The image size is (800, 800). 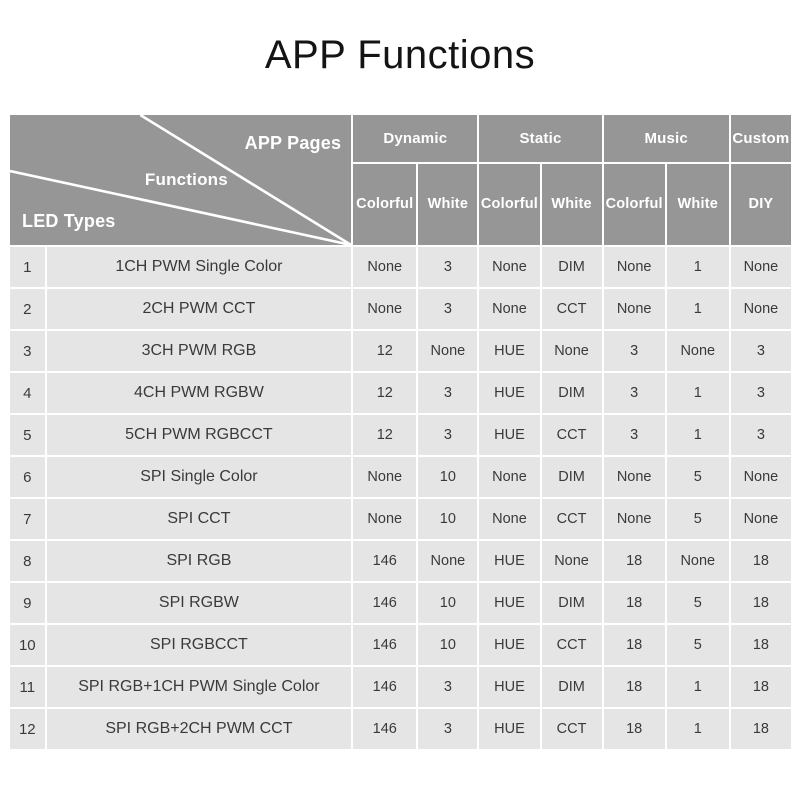 What do you see at coordinates (509, 645) in the screenshot?
I see `cell-r10-c3: HUE` at bounding box center [509, 645].